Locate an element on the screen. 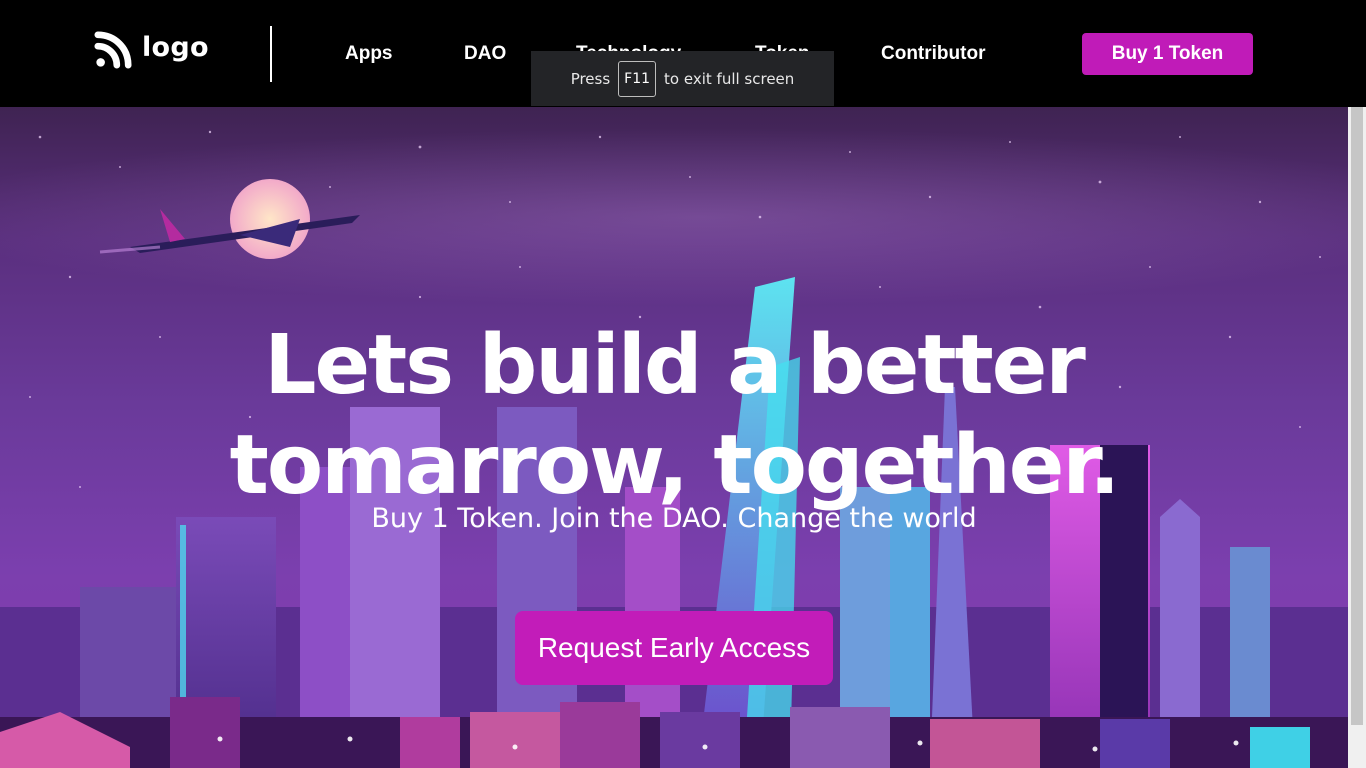 Image resolution: width=1366 pixels, height=768 pixels. nav-dao: DAO is located at coordinates (485, 54).